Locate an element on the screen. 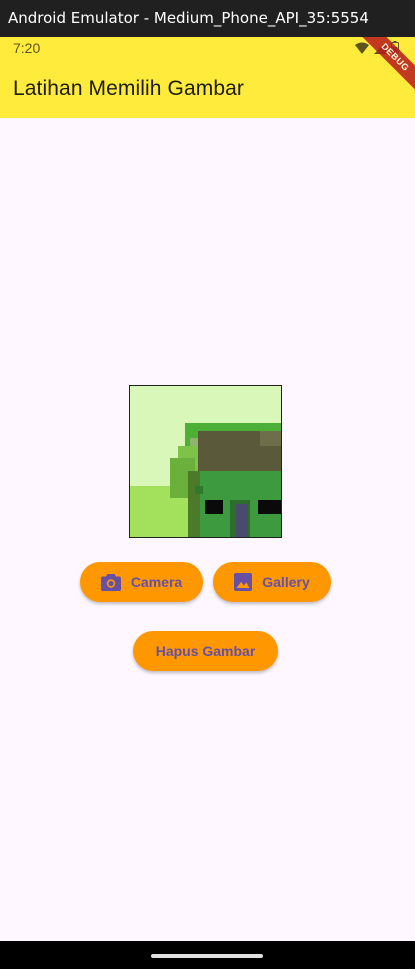  gesture-handle is located at coordinates (207, 956).